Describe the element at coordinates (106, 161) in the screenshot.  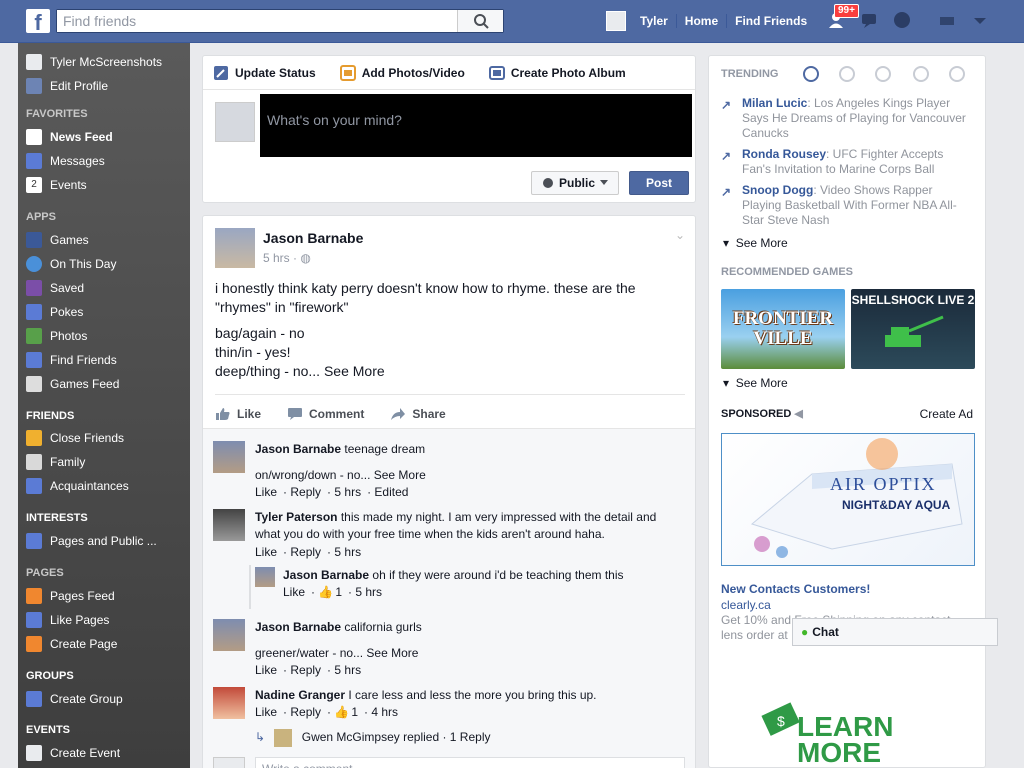
I see `sidebar-item-messages: Messages` at that location.